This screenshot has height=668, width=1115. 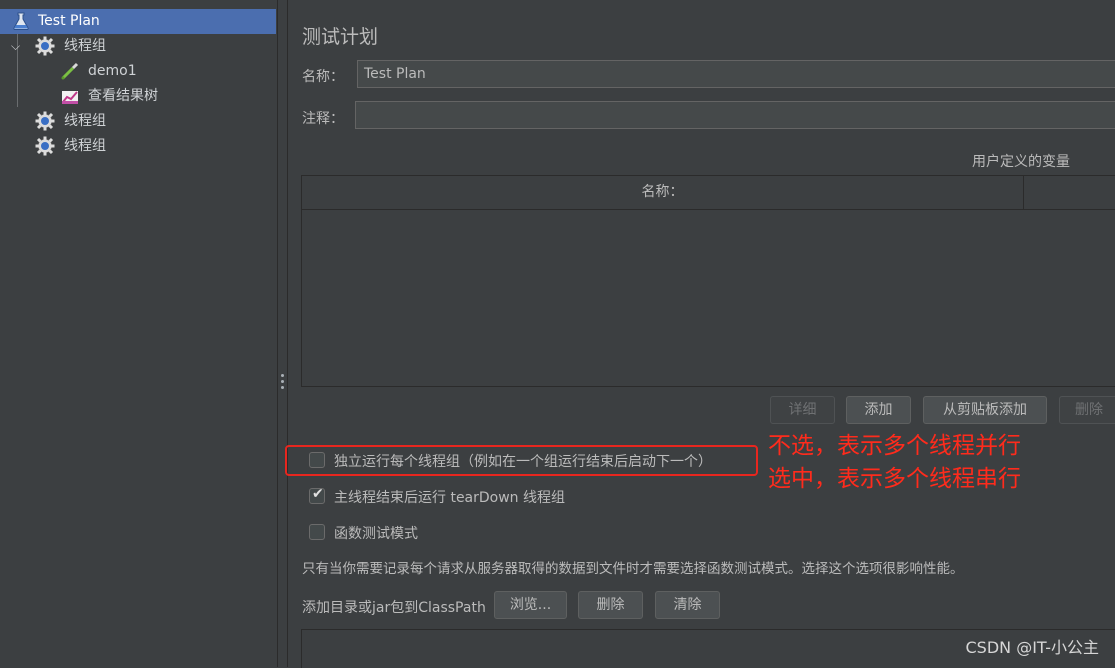 I want to click on test-plan-icon, so click(x=21, y=21).